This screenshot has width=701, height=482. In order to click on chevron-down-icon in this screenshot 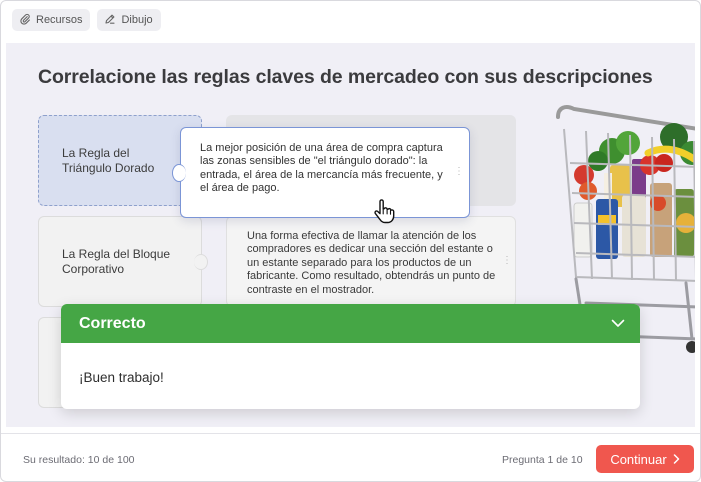, I will do `click(618, 324)`.